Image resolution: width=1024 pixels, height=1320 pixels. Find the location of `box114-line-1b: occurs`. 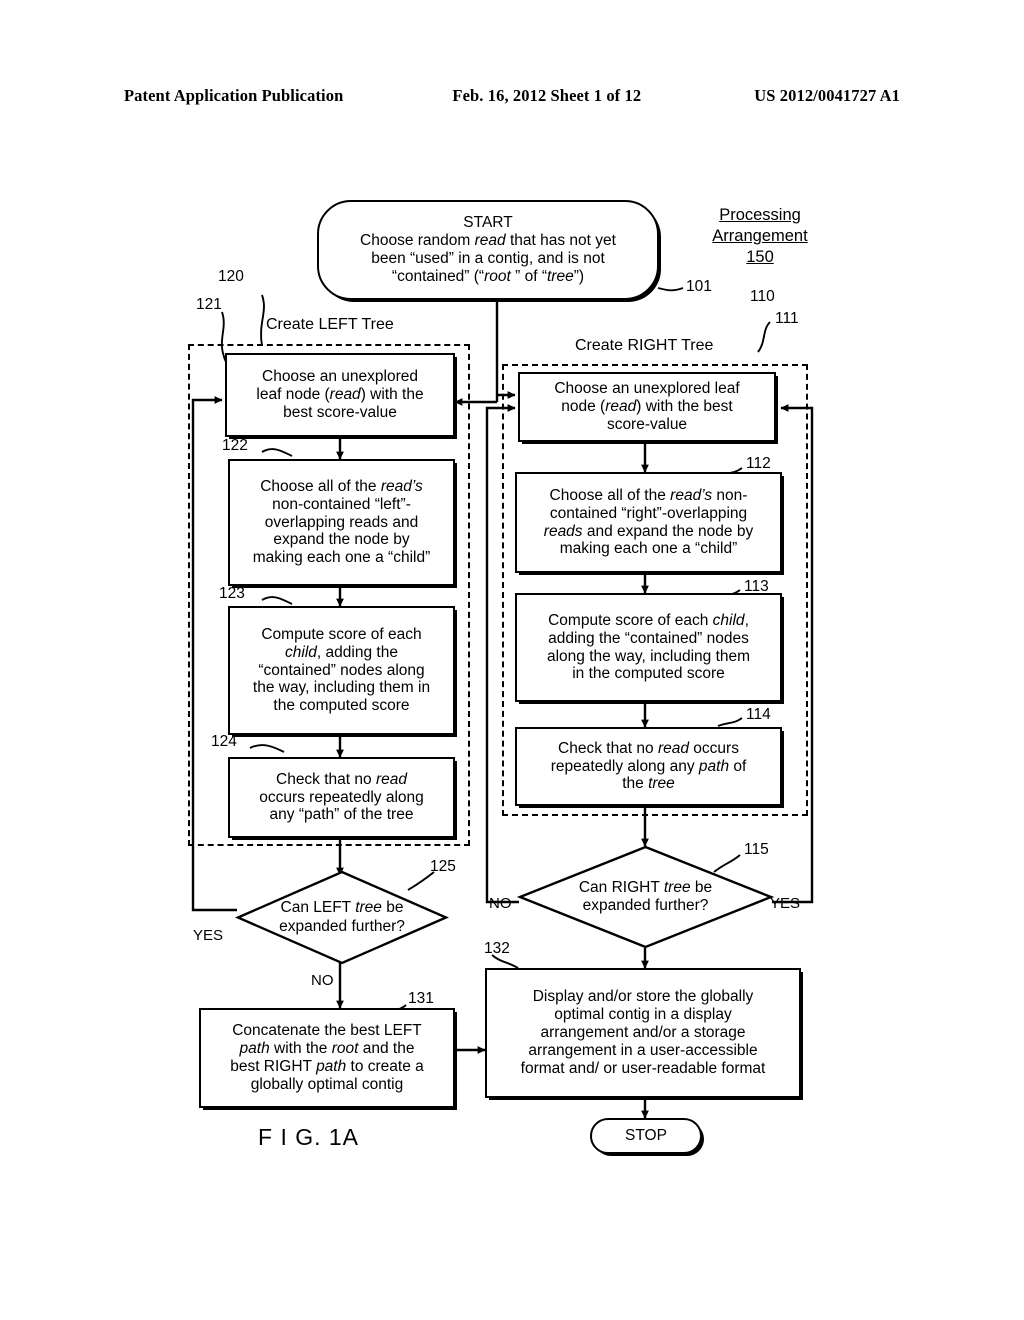

box114-line-1b: occurs is located at coordinates (714, 748).